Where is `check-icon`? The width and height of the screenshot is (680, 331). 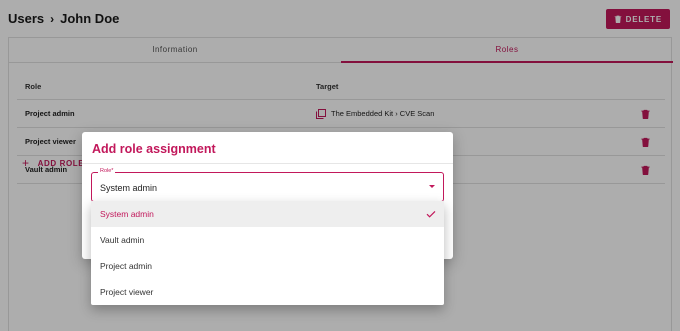
check-icon is located at coordinates (431, 214).